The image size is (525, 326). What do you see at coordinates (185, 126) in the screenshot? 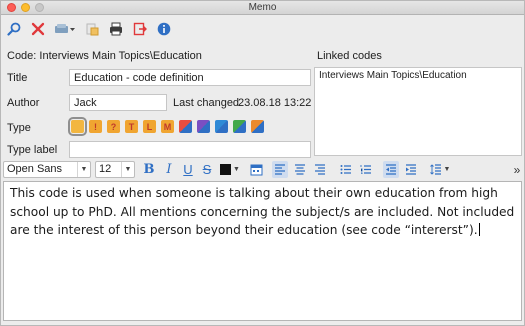
I see `memo-type-red-blue` at bounding box center [185, 126].